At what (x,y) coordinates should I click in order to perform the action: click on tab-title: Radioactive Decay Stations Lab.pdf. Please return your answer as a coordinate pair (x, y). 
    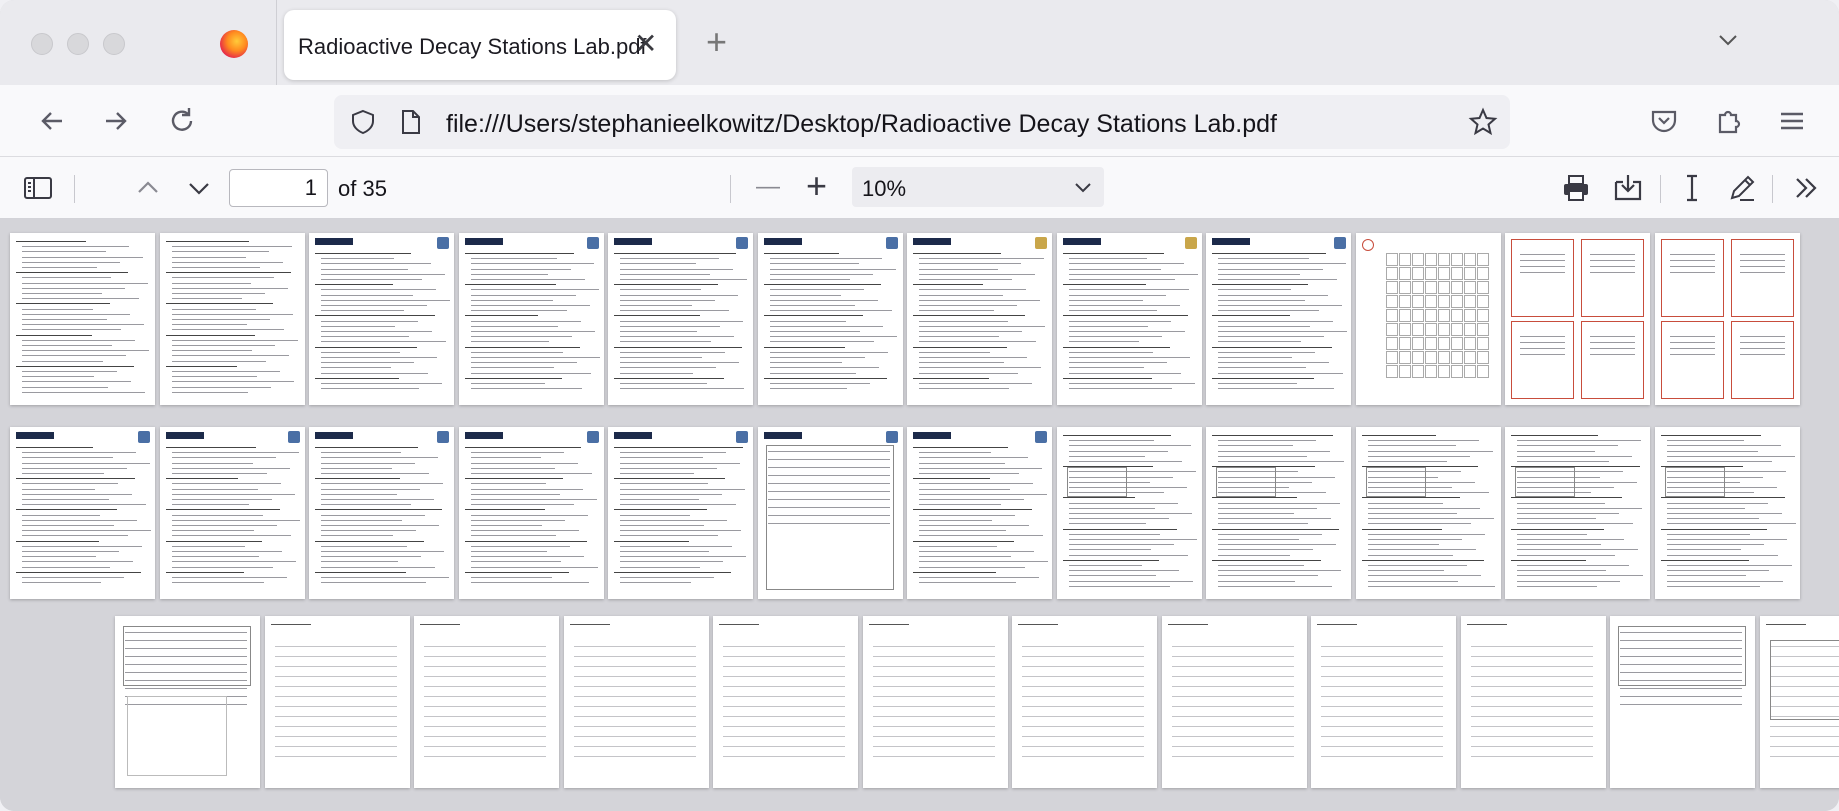
    Looking at the image, I should click on (472, 46).